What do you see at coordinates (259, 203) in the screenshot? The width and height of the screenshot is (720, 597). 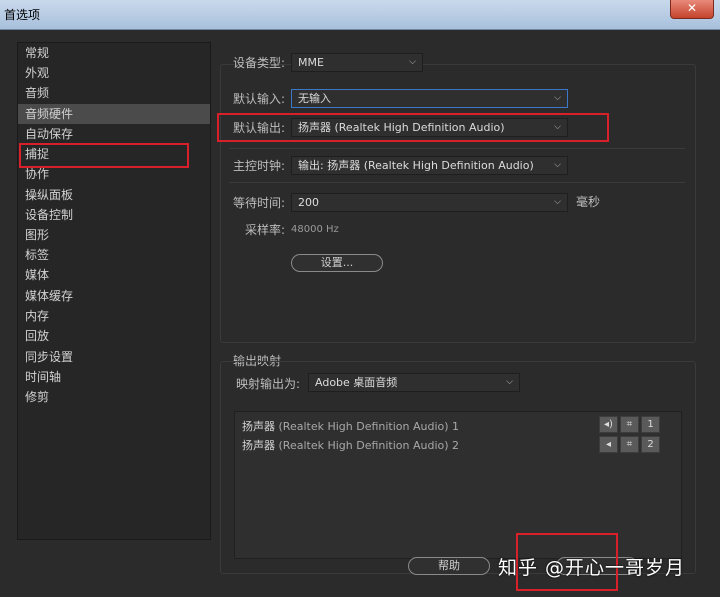 I see `latency-label: 等待时间:` at bounding box center [259, 203].